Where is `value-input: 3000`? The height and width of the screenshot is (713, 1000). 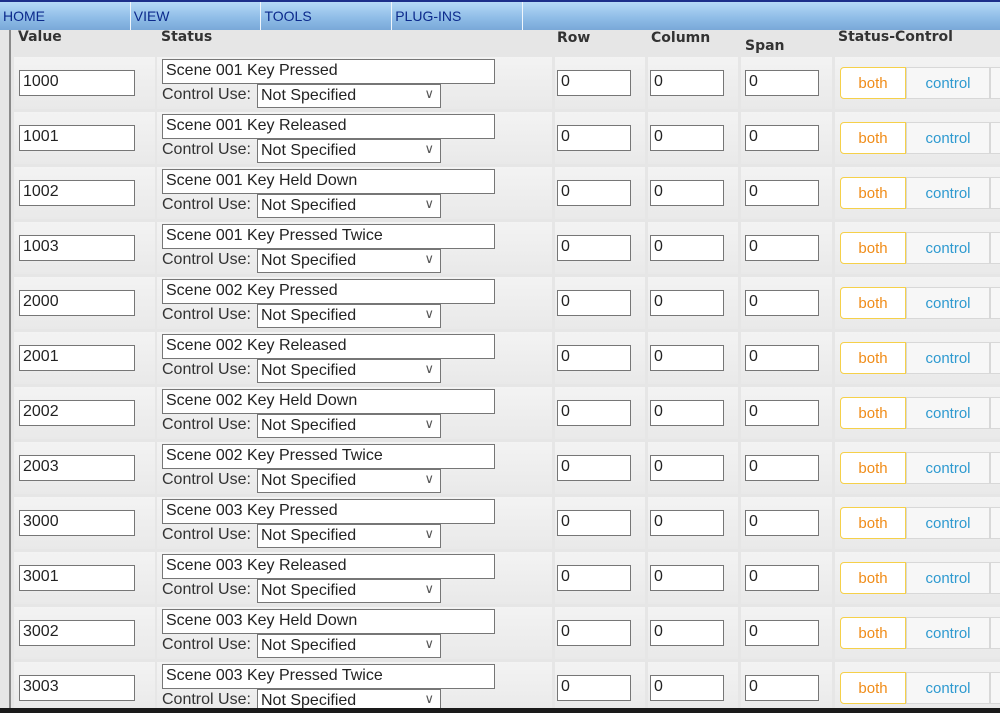 value-input: 3000 is located at coordinates (77, 523).